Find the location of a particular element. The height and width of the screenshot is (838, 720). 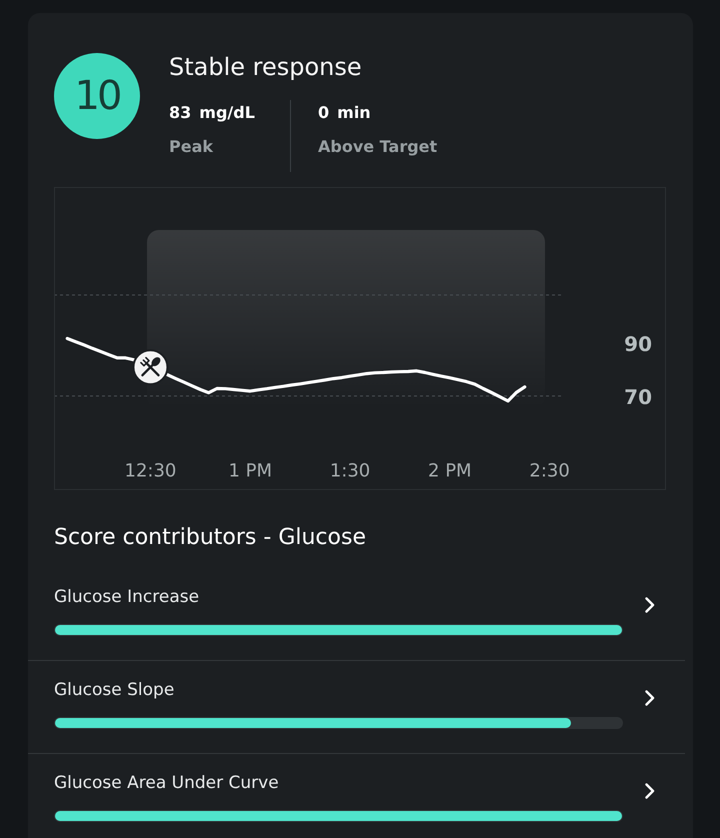

y-axis-label: 90 is located at coordinates (638, 344).